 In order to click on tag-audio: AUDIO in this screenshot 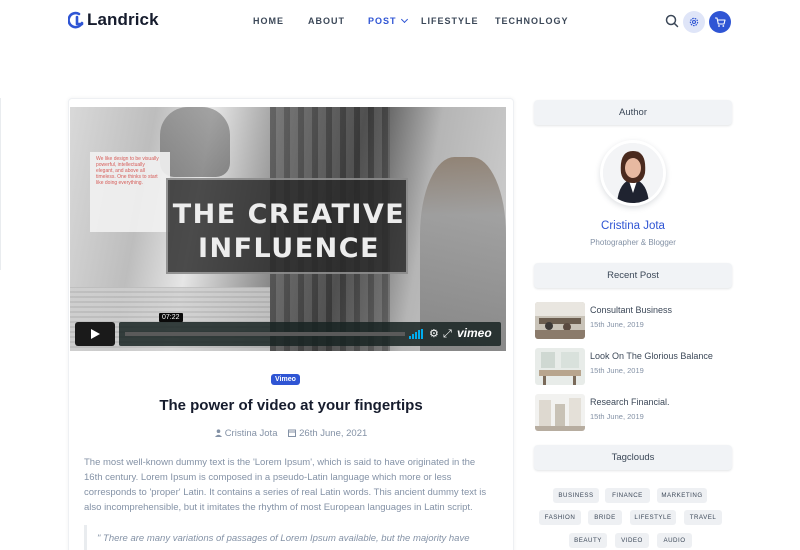, I will do `click(674, 540)`.